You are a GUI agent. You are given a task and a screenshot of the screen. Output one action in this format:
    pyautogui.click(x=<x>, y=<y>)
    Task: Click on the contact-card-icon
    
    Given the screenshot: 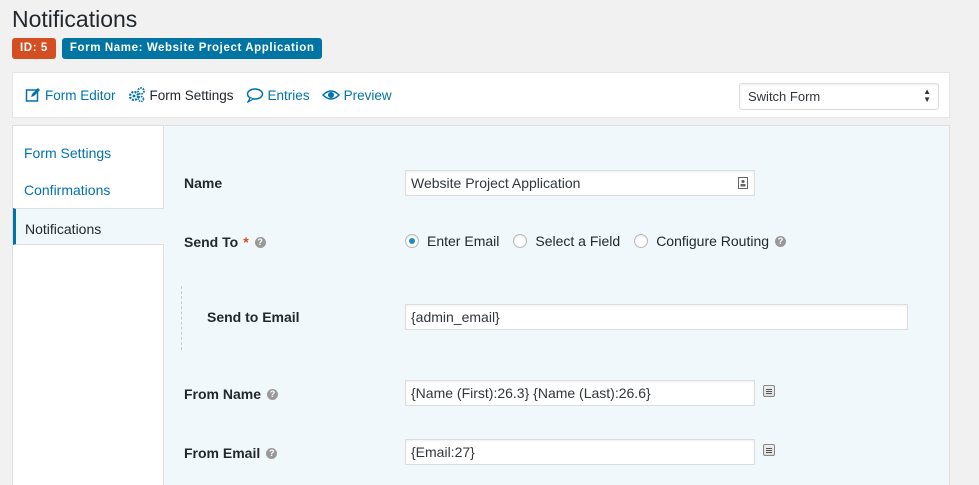 What is the action you would take?
    pyautogui.click(x=743, y=183)
    